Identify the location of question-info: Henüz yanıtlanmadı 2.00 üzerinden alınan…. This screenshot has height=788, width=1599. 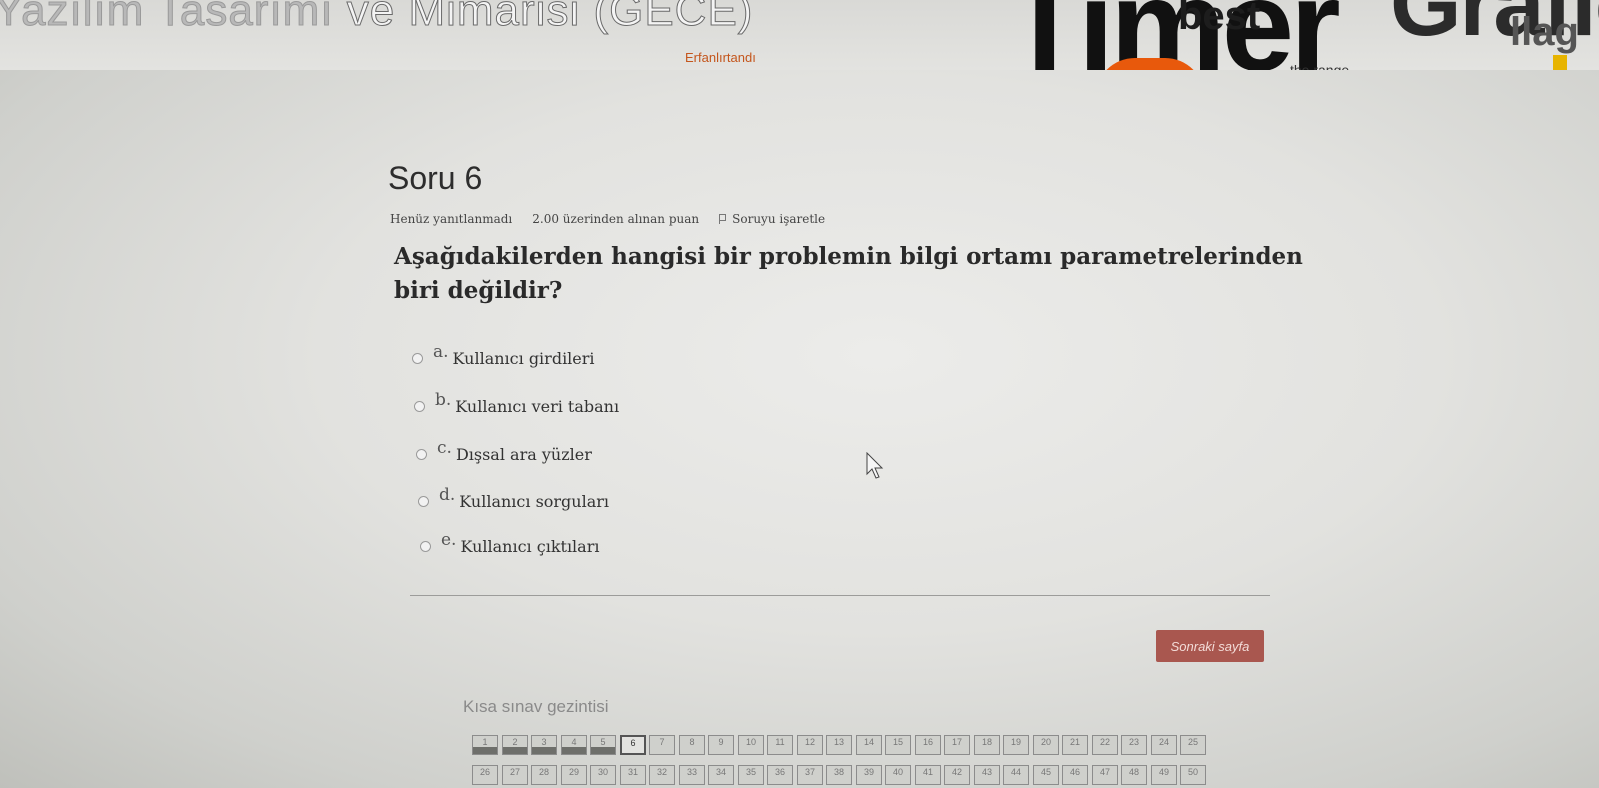
(607, 219).